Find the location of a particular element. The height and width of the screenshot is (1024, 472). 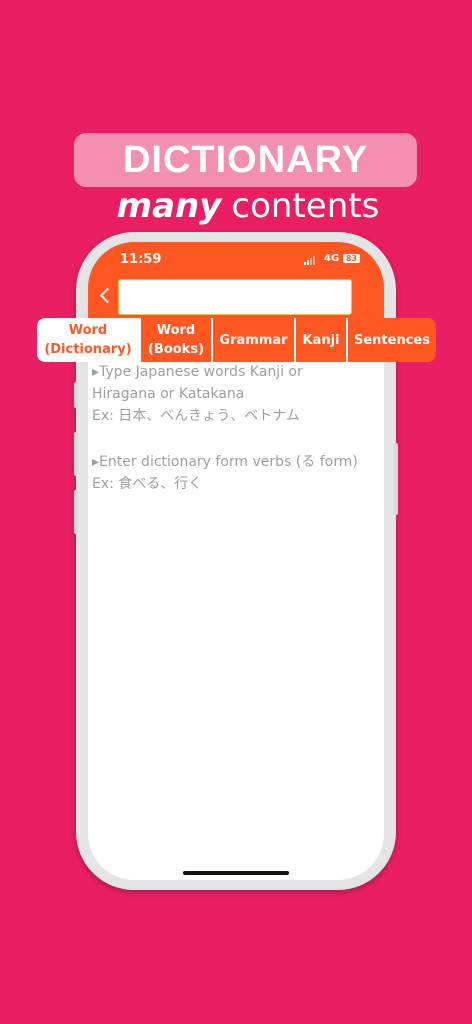

tab-sentences: Sentences is located at coordinates (392, 340).